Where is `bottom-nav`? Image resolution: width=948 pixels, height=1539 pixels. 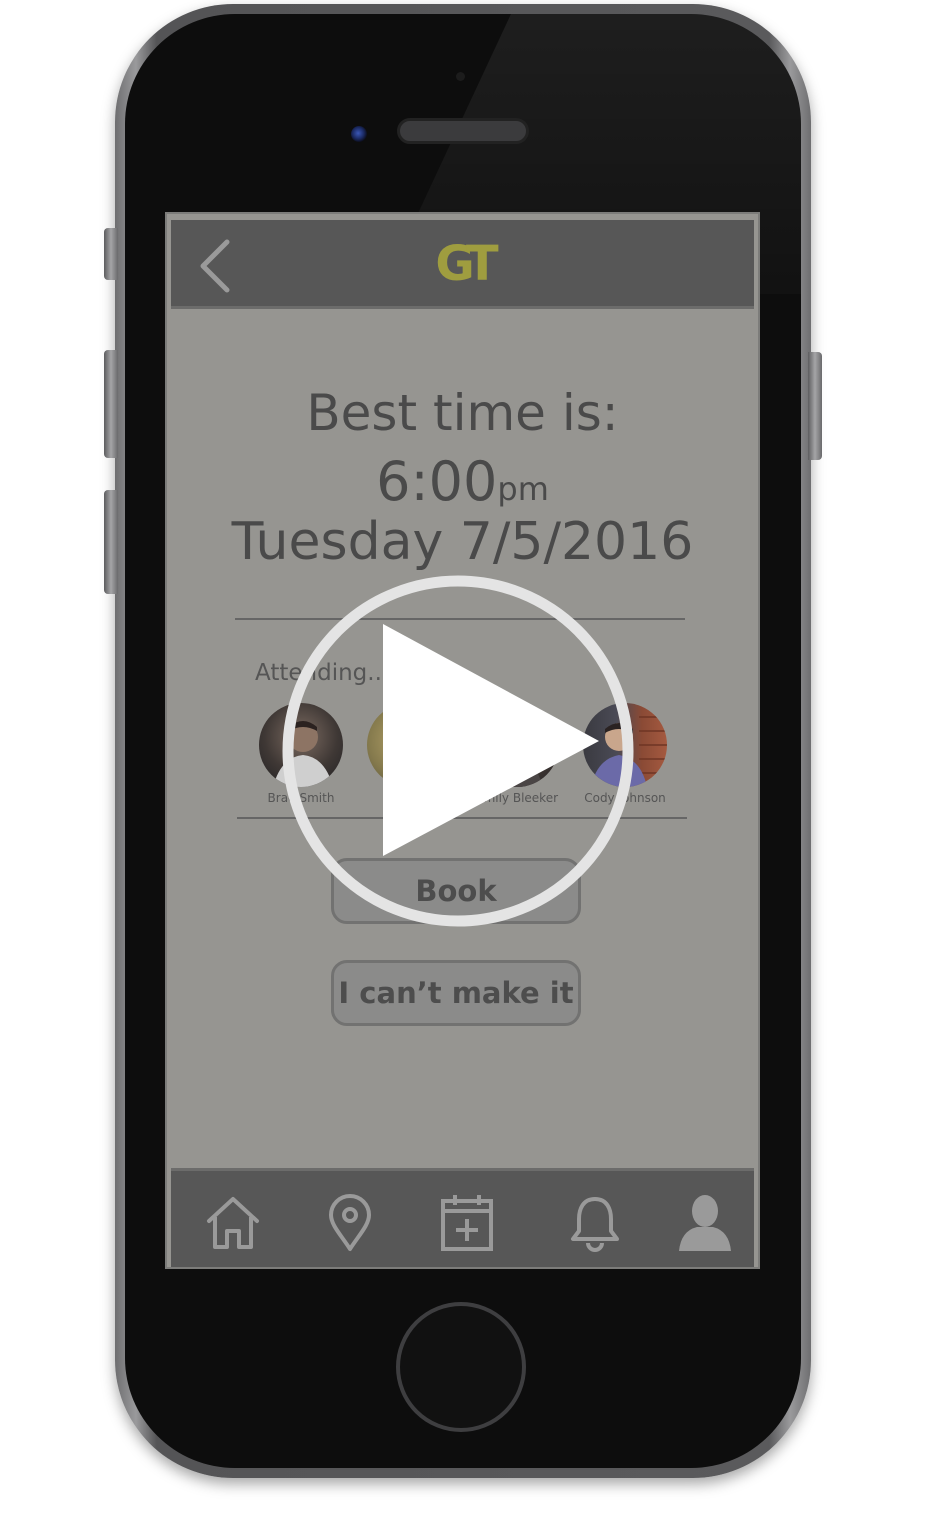
bottom-nav is located at coordinates (462, 1217).